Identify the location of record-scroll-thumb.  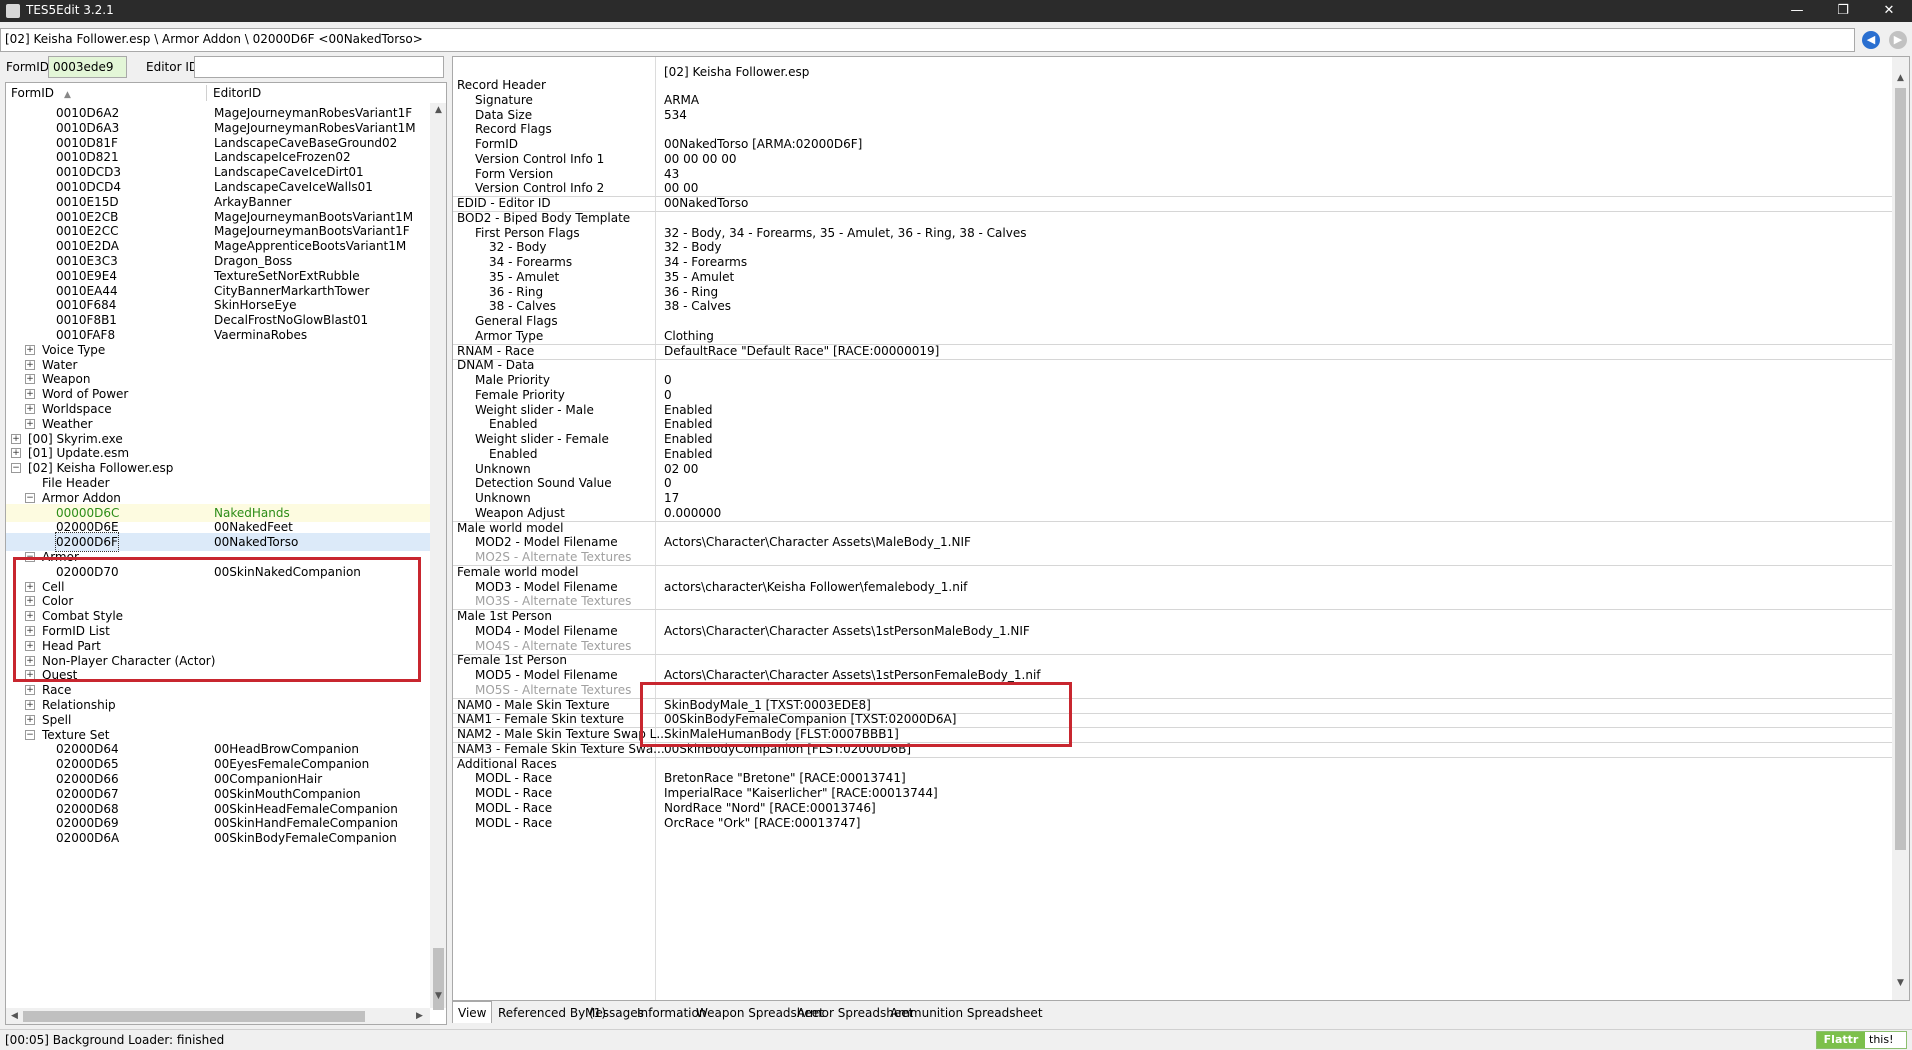
(1900, 469).